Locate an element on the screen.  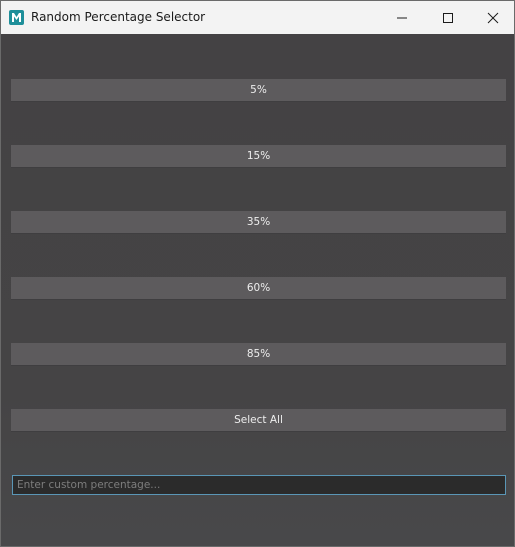
minimize-button is located at coordinates (402, 17).